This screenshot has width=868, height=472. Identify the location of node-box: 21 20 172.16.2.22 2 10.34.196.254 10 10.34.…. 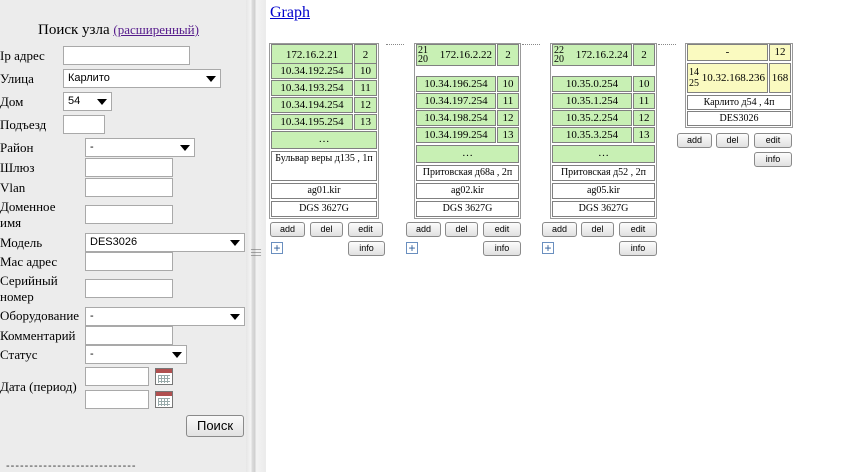
(467, 131).